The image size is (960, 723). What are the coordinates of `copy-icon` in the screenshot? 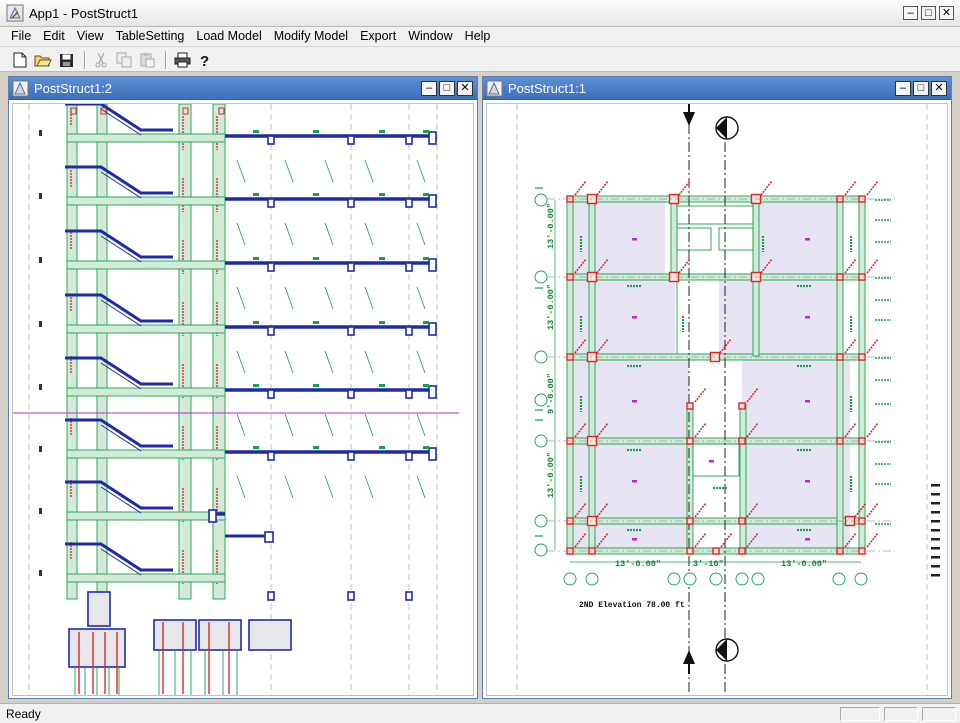 It's located at (124, 60).